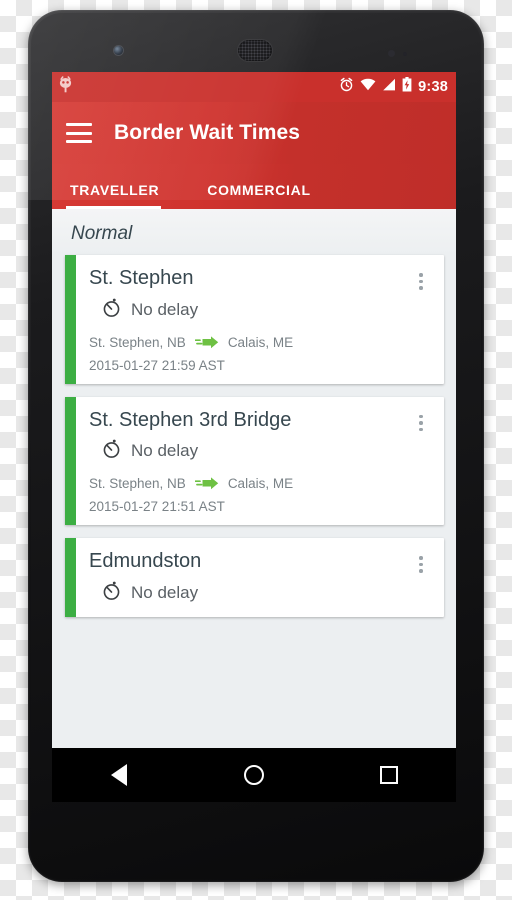 This screenshot has height=900, width=512. What do you see at coordinates (254, 232) in the screenshot?
I see `section-header-normal: Normal` at bounding box center [254, 232].